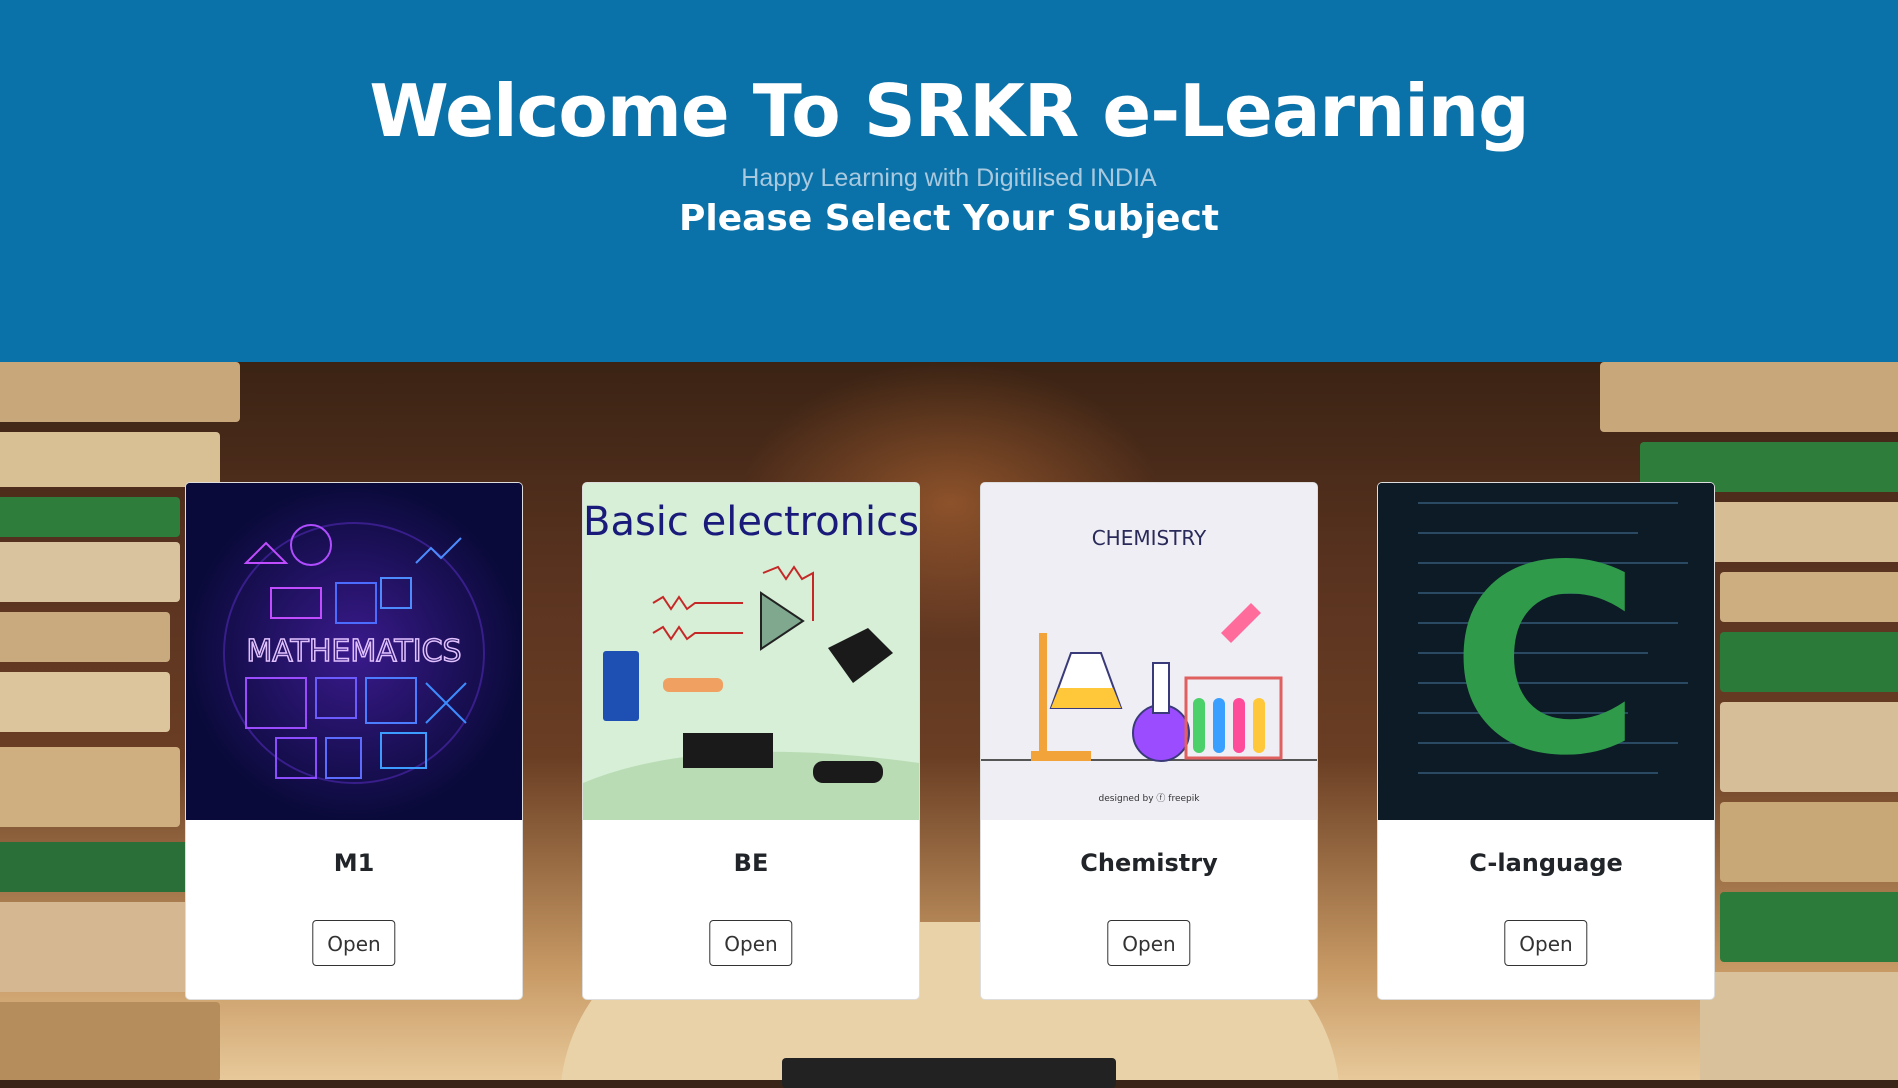 The width and height of the screenshot is (1898, 1088). What do you see at coordinates (354, 943) in the screenshot?
I see `open-m1-button: Open` at bounding box center [354, 943].